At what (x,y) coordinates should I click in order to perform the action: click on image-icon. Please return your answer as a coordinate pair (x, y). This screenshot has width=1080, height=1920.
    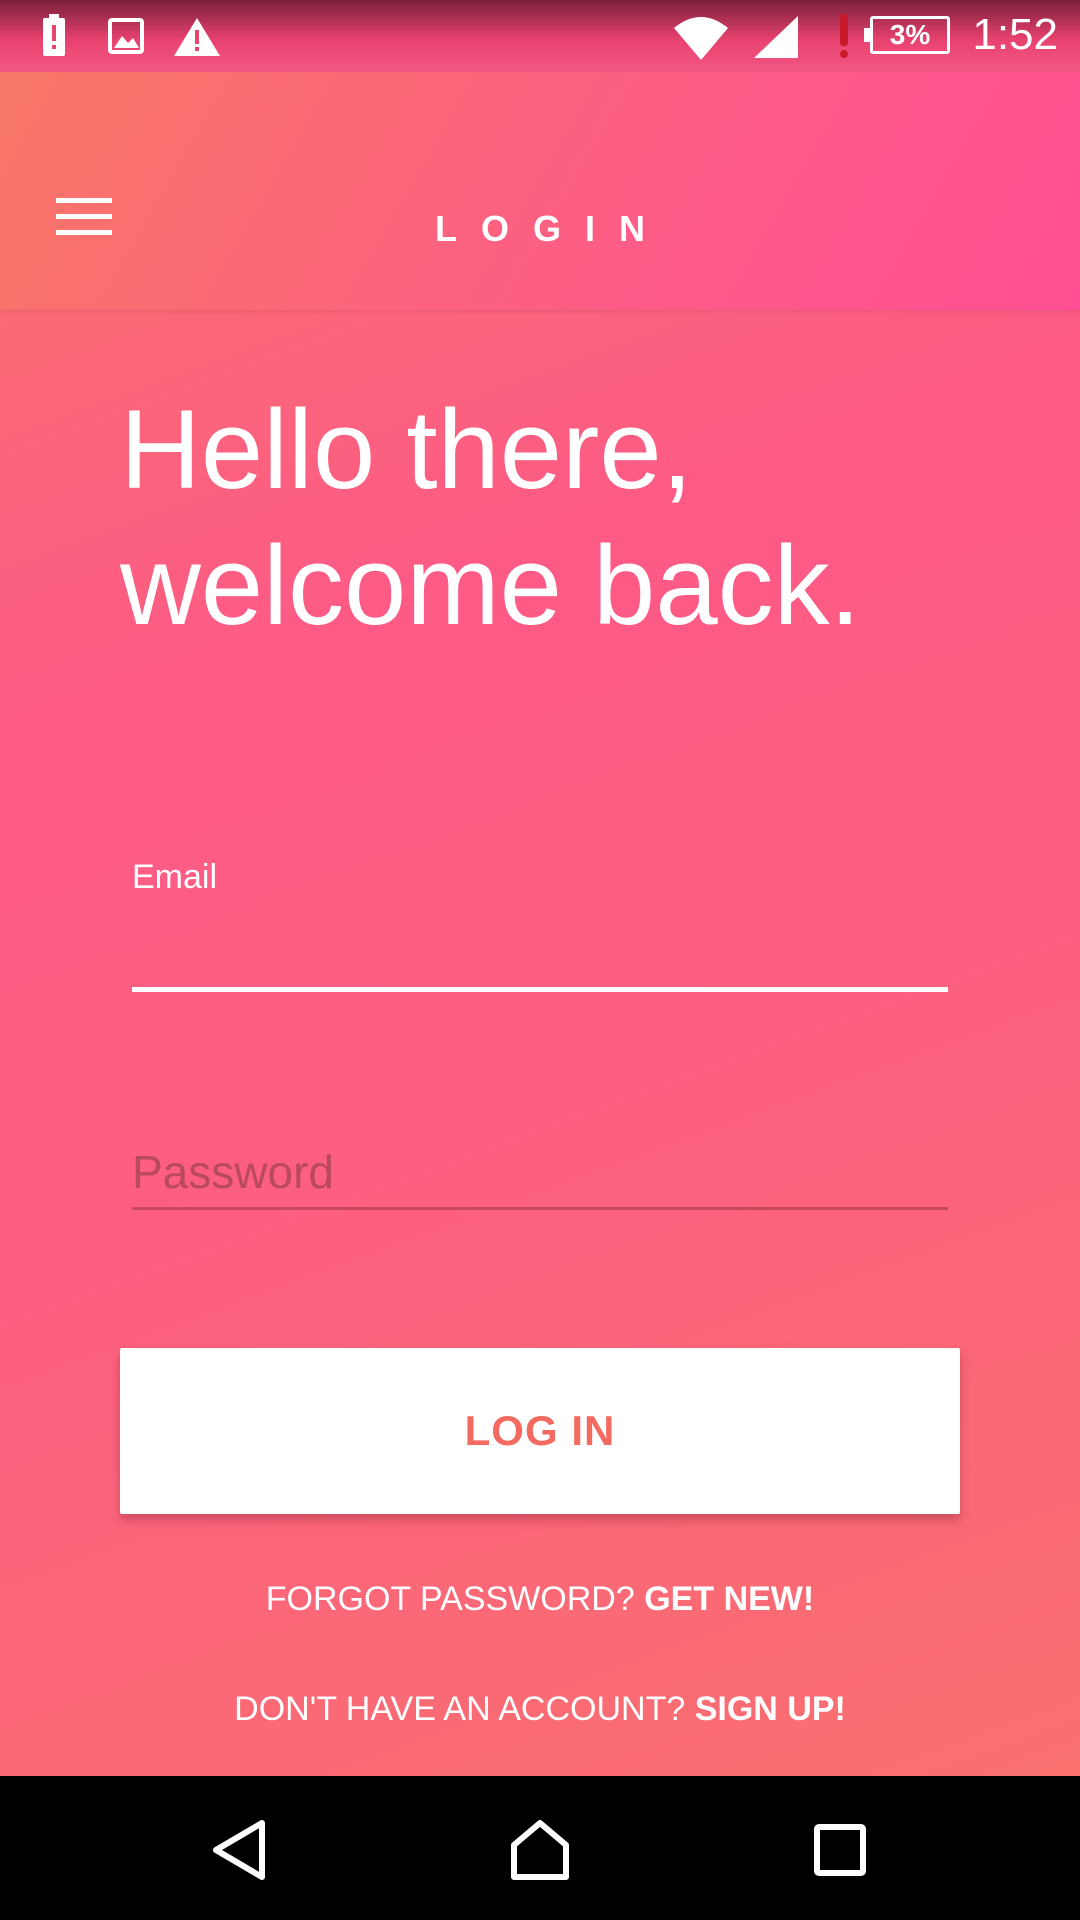
    Looking at the image, I should click on (126, 38).